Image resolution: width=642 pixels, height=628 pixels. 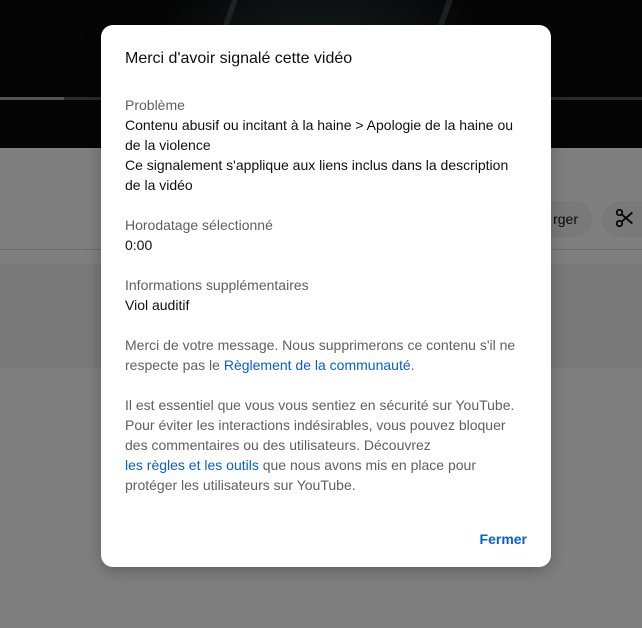 I want to click on timestamp-label: Horodatage sélectionné, so click(x=199, y=225).